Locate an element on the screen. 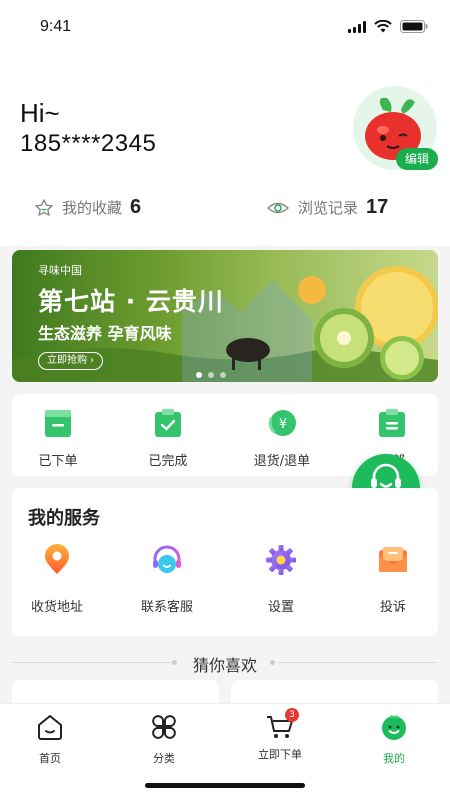 The width and height of the screenshot is (450, 800). favorites-count: 6 is located at coordinates (136, 207).